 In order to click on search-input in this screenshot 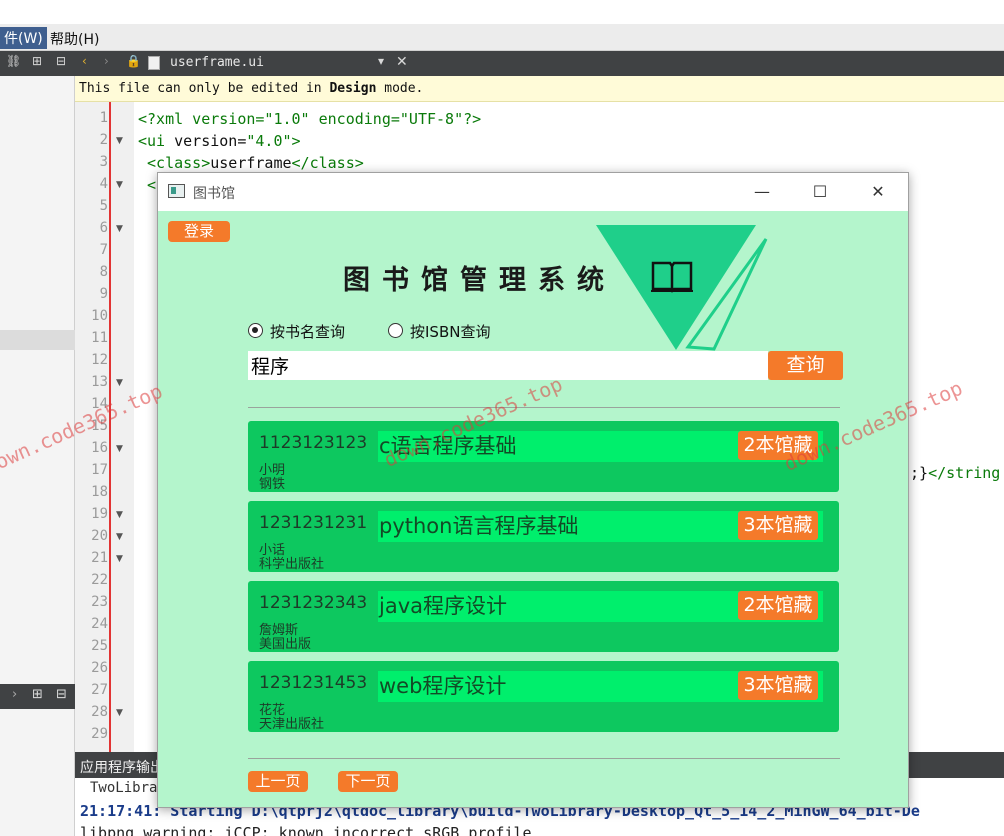, I will do `click(508, 365)`.